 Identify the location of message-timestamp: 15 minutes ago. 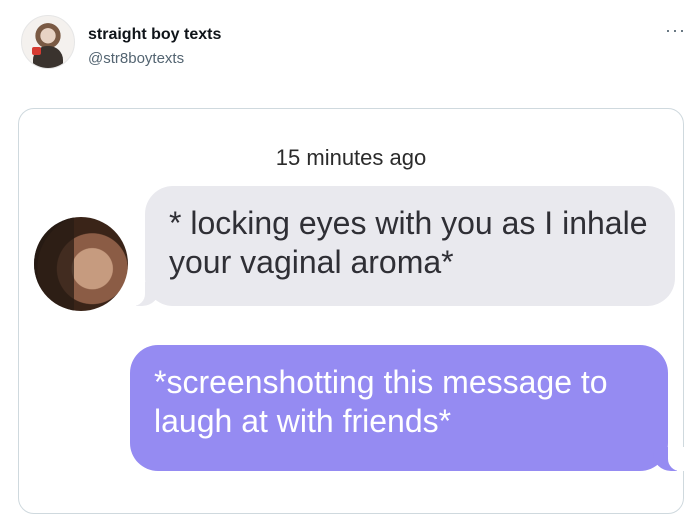
(351, 157).